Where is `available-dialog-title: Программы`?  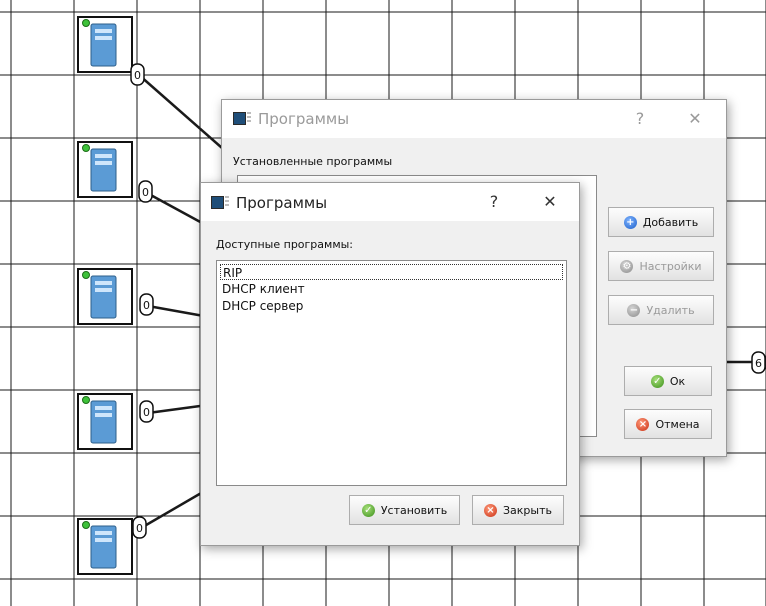
available-dialog-title: Программы is located at coordinates (282, 203).